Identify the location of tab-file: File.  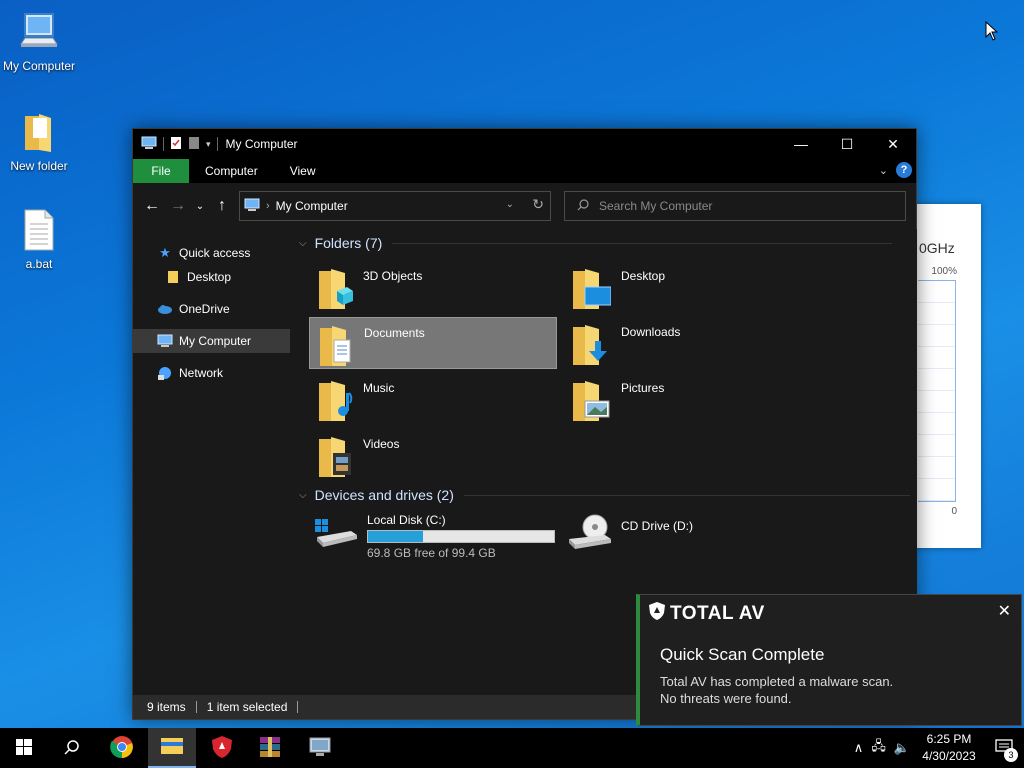
(161, 171).